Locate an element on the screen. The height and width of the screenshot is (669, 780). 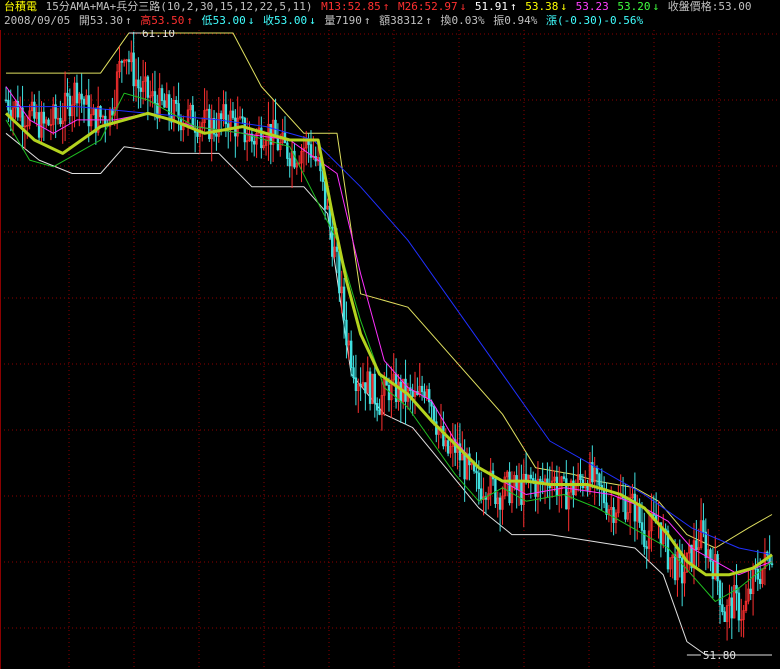
volume-value: 量7190 is located at coordinates (343, 20).